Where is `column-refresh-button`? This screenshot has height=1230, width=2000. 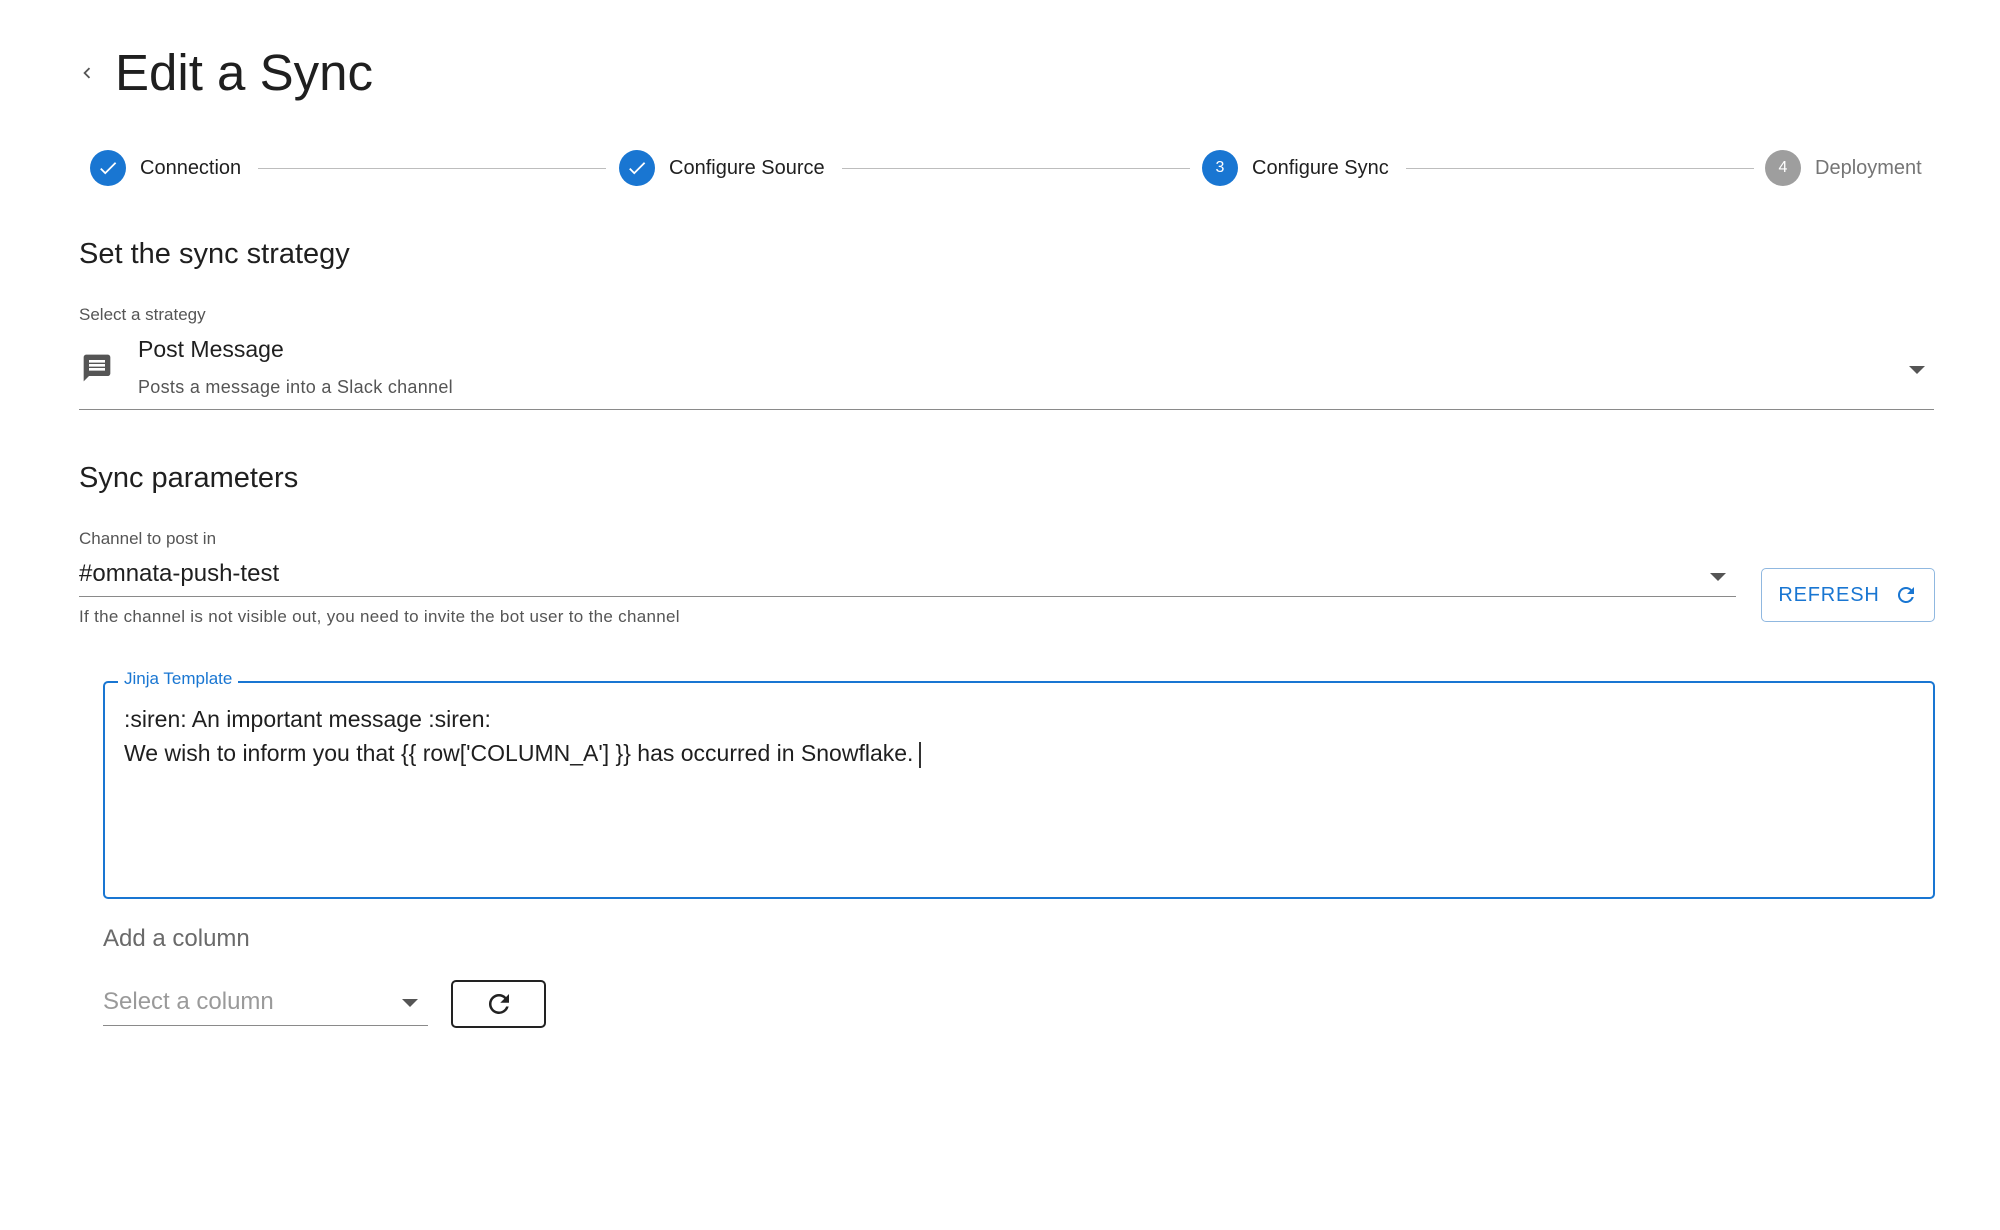
column-refresh-button is located at coordinates (498, 1004).